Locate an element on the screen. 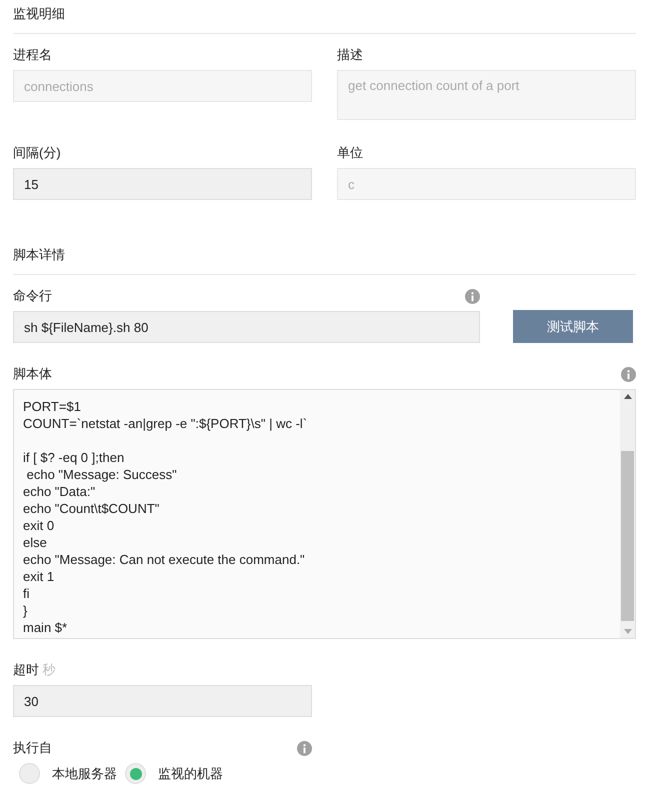 This screenshot has width=647, height=789. section-title: 脚本详情 is located at coordinates (324, 259).